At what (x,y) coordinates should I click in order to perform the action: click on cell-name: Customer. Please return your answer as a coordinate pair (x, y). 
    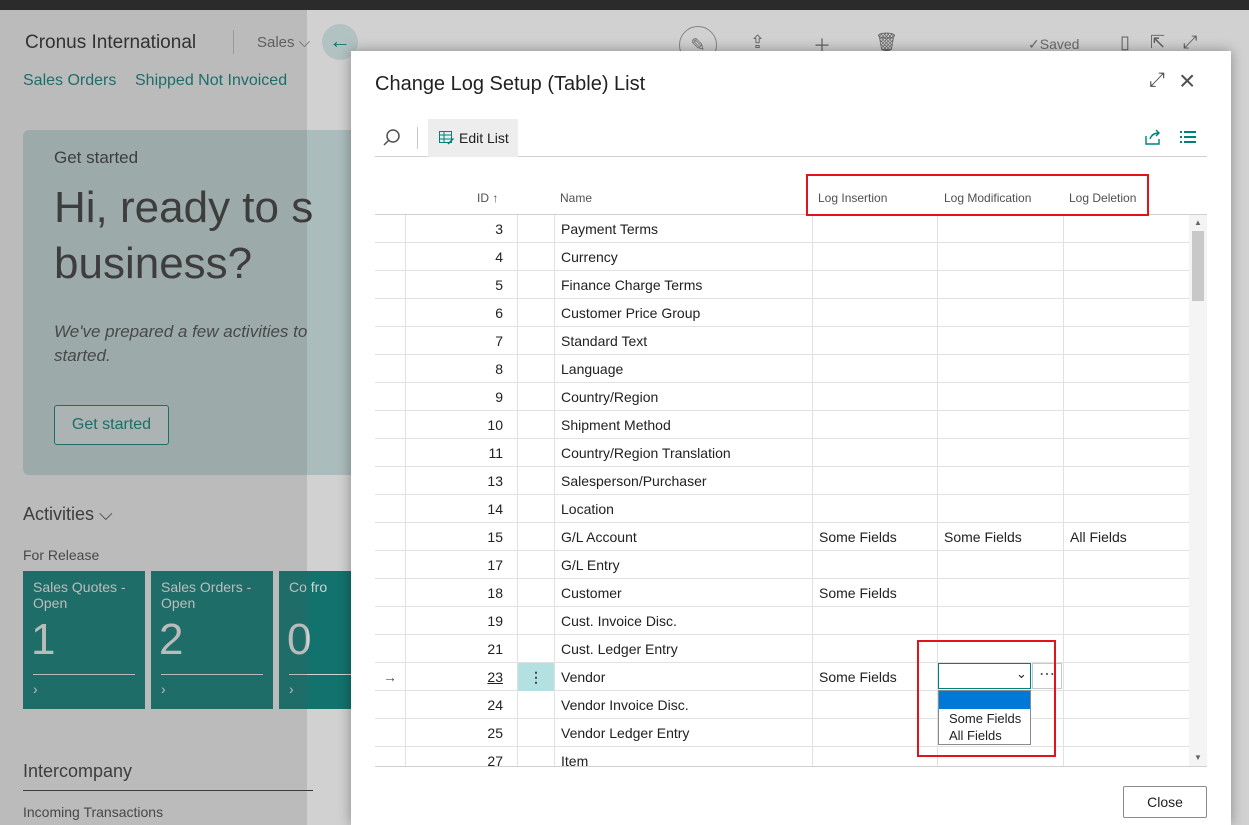
    Looking at the image, I should click on (683, 593).